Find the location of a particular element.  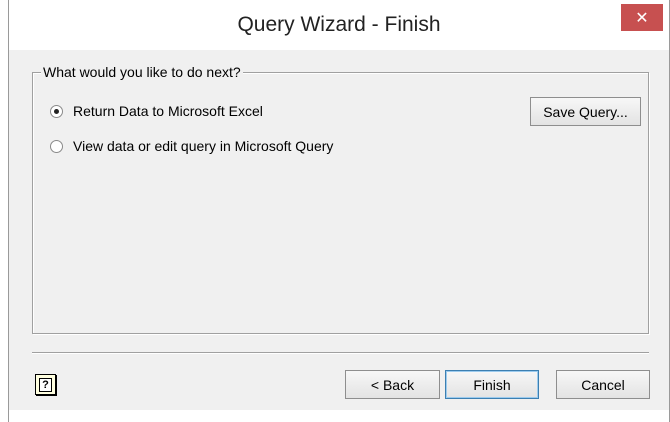

radio-return-data is located at coordinates (56, 111).